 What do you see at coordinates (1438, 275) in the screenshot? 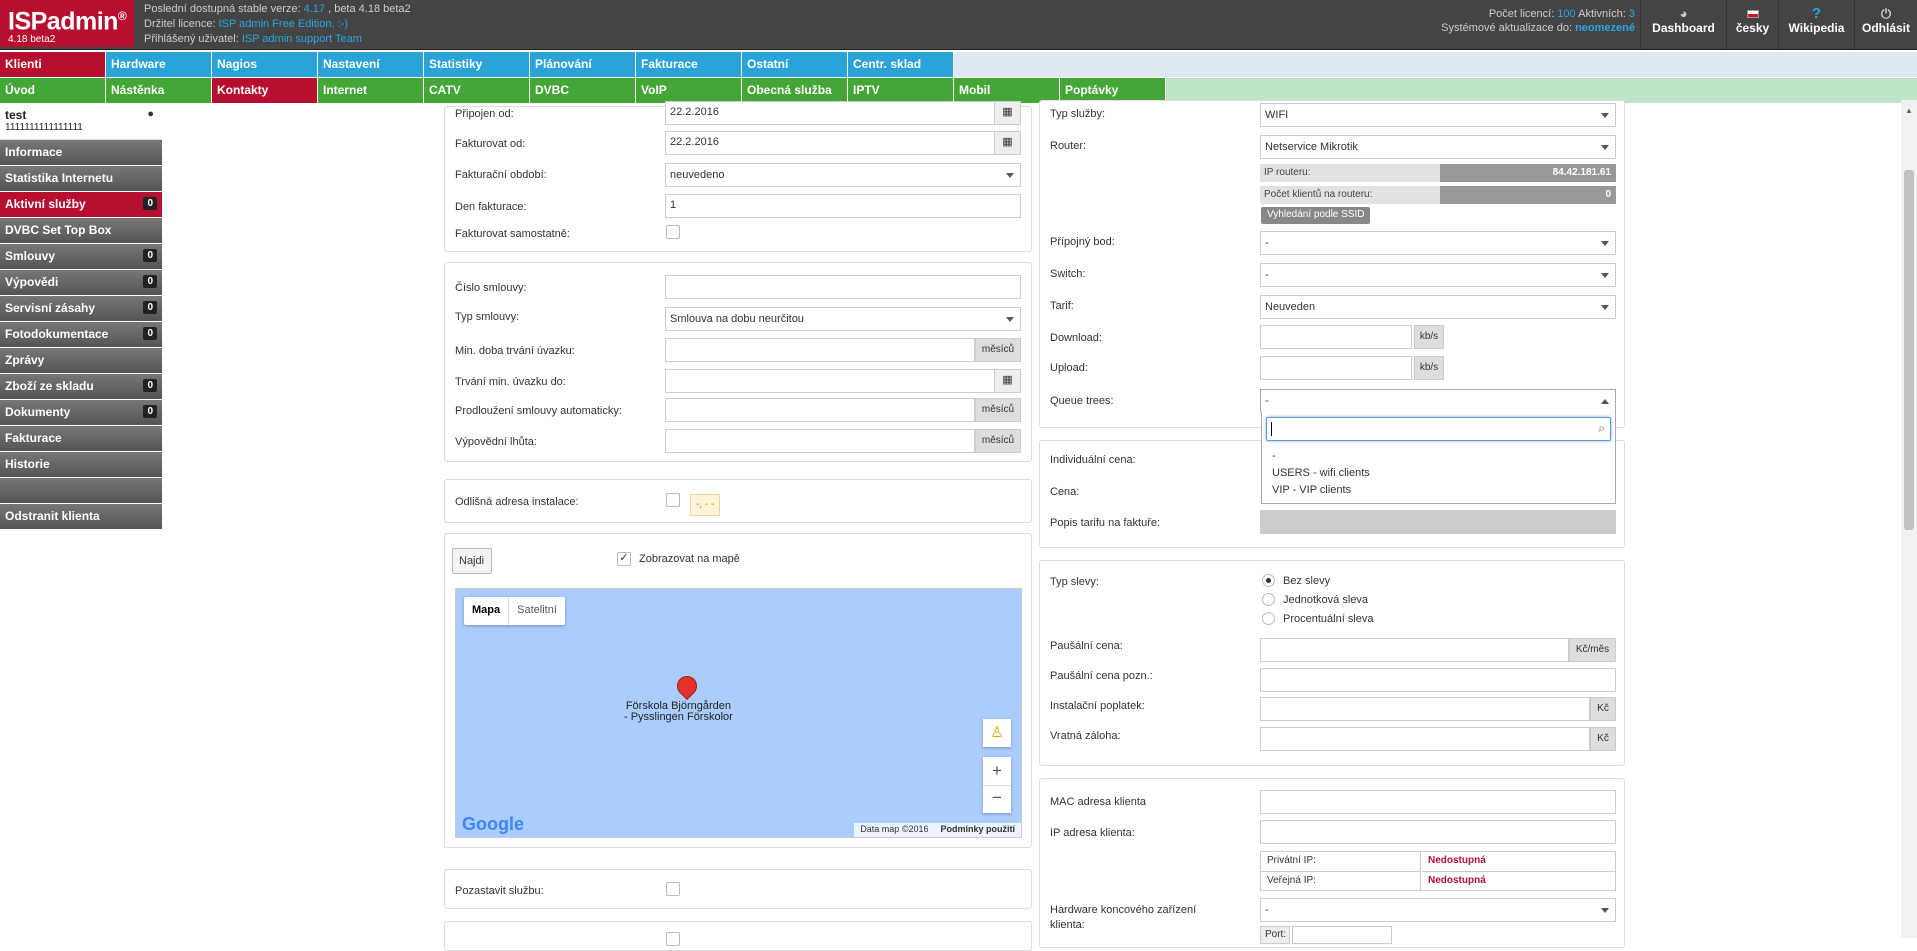
I see `switch-select: -` at bounding box center [1438, 275].